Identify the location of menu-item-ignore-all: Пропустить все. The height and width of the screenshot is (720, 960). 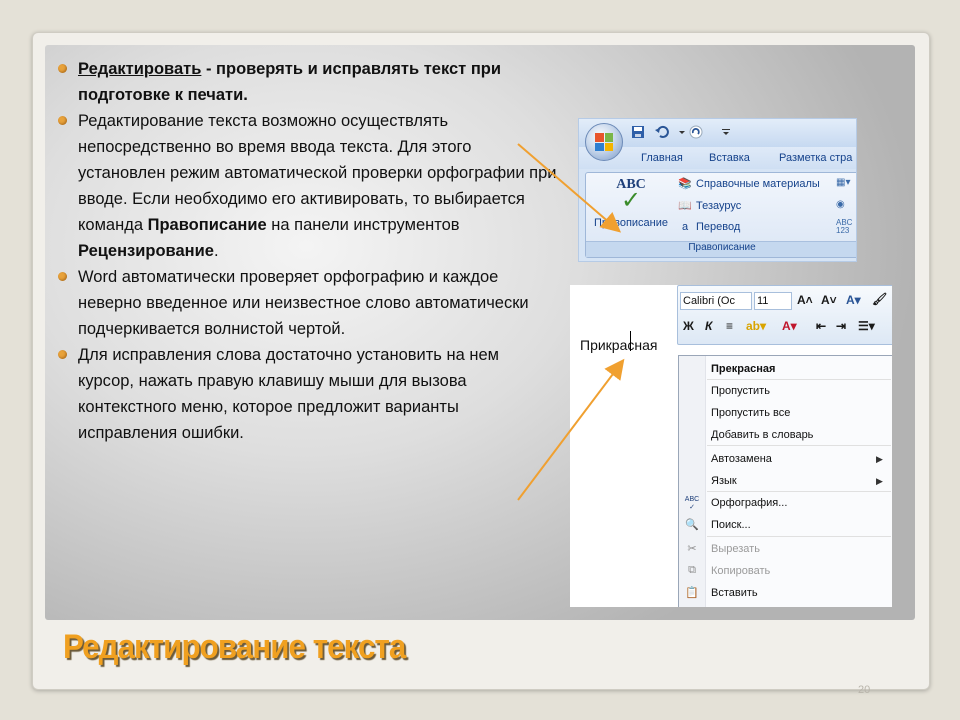
(750, 413).